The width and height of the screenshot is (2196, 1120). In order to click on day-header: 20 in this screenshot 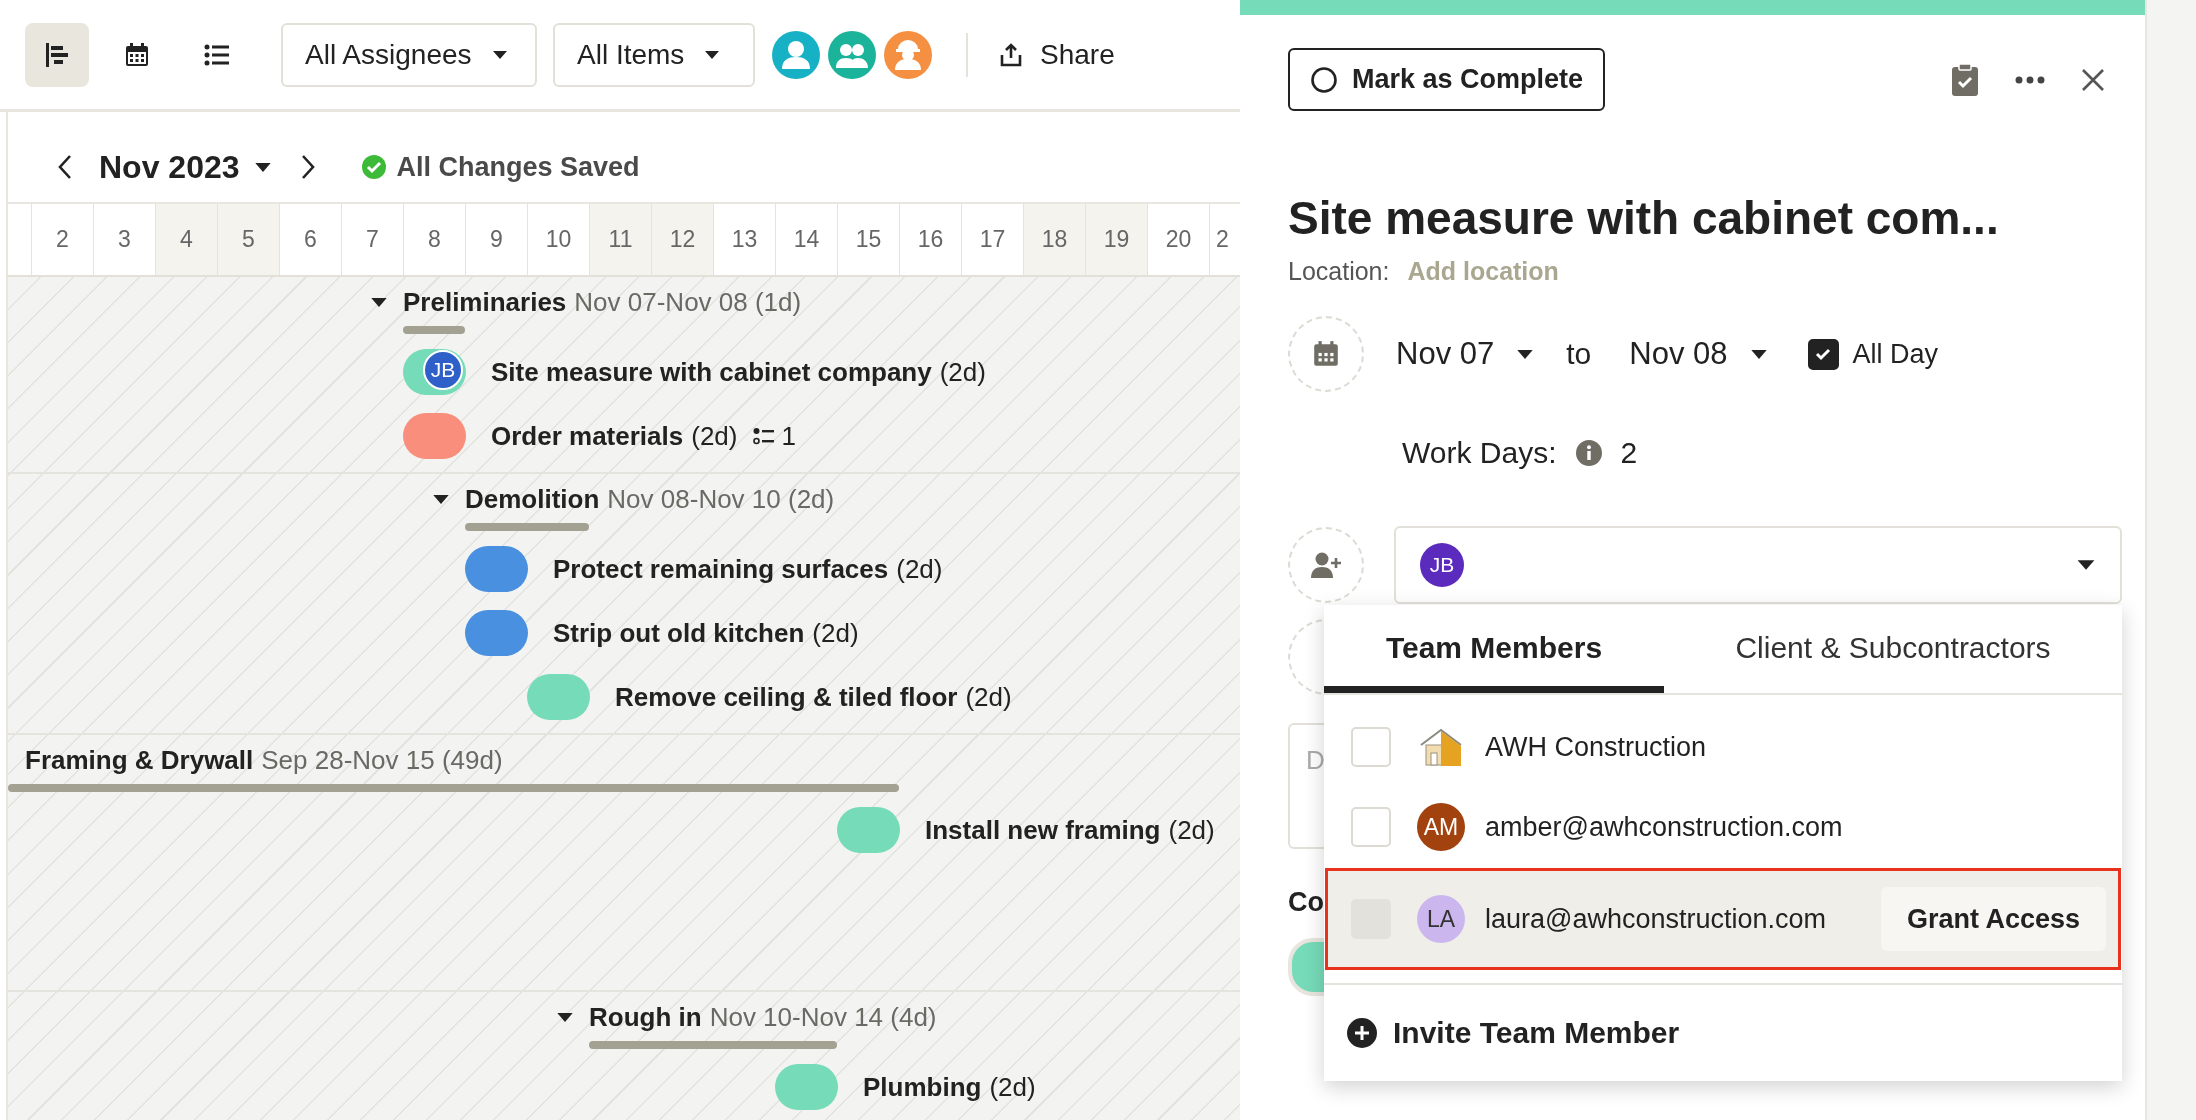, I will do `click(1179, 239)`.